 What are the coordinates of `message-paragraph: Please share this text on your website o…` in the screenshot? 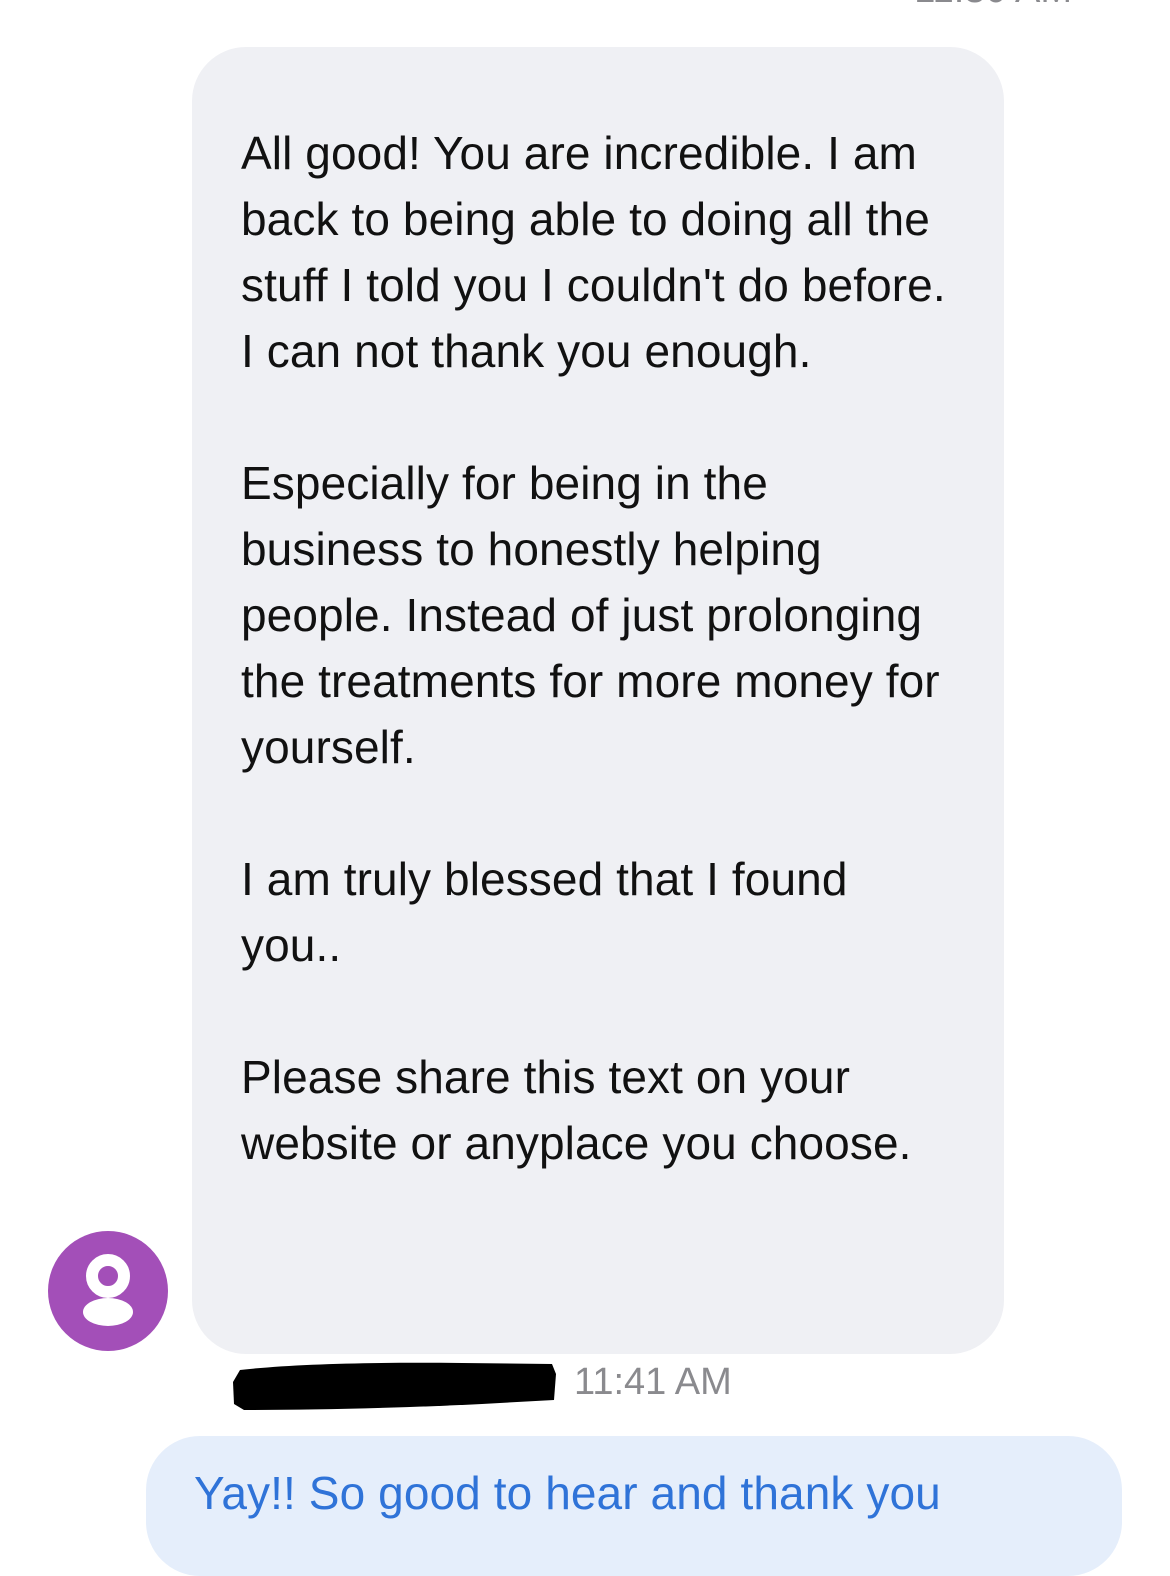 It's located at (576, 1110).